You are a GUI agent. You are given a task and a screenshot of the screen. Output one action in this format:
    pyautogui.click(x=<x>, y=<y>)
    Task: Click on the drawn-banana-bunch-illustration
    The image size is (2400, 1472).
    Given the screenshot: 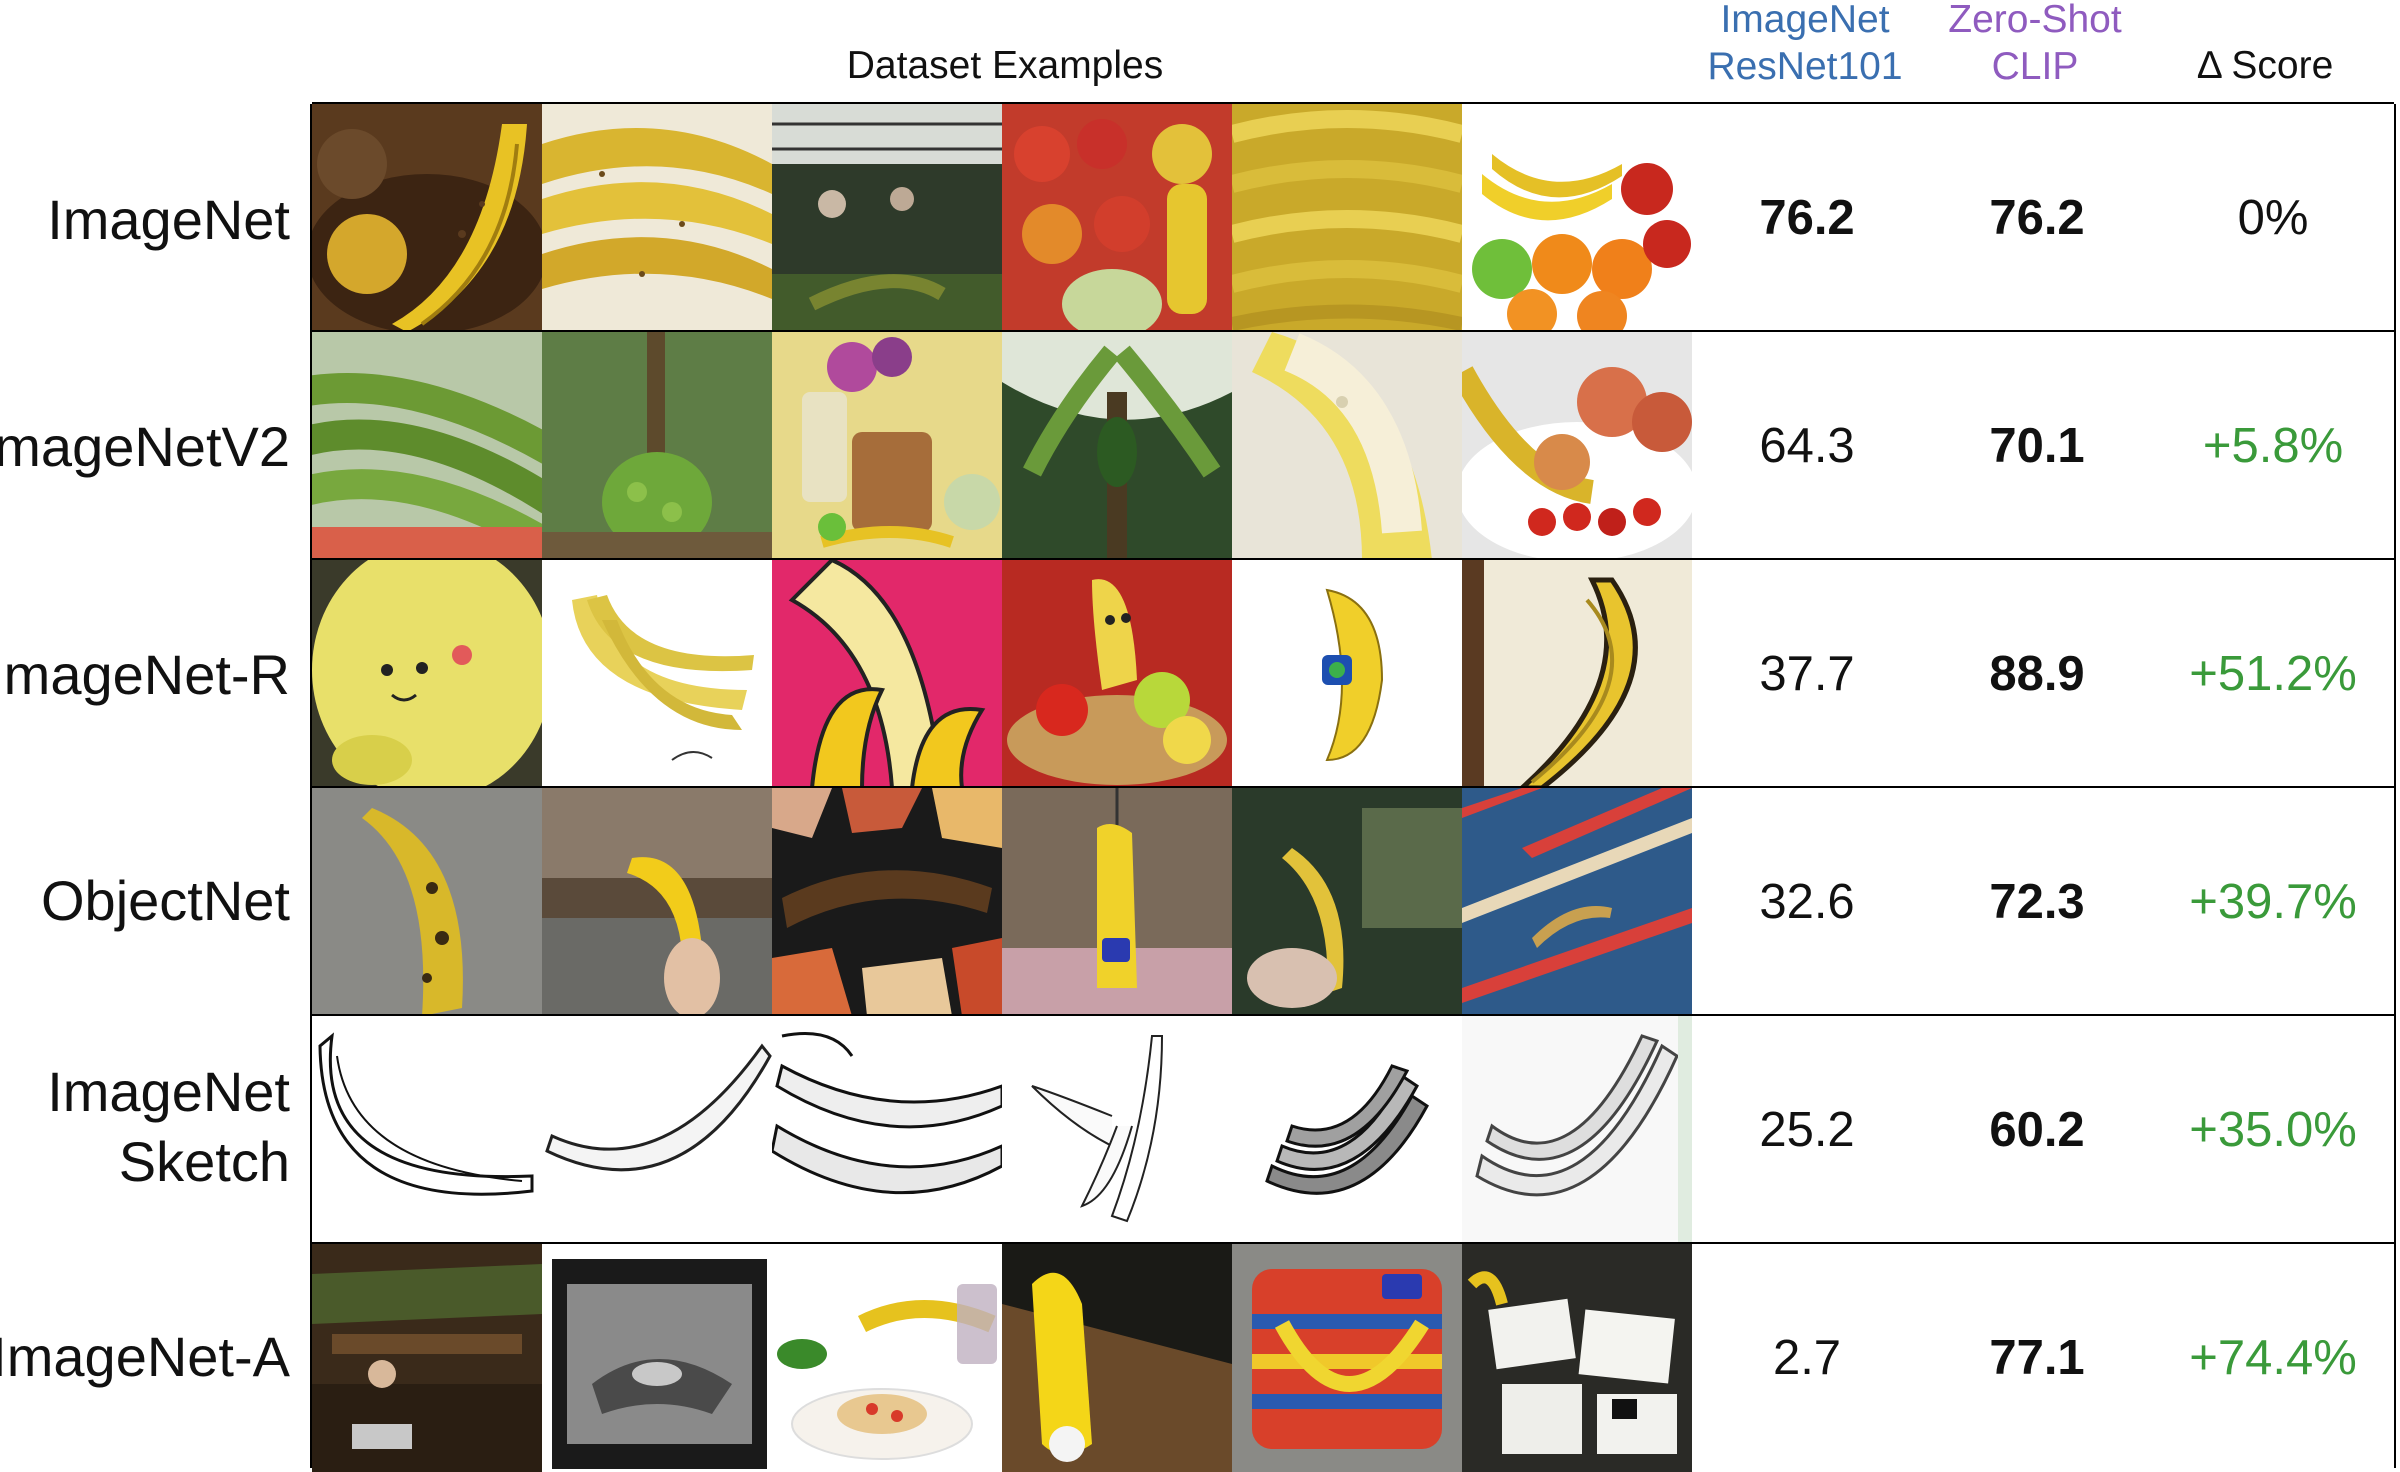 What is the action you would take?
    pyautogui.click(x=657, y=674)
    